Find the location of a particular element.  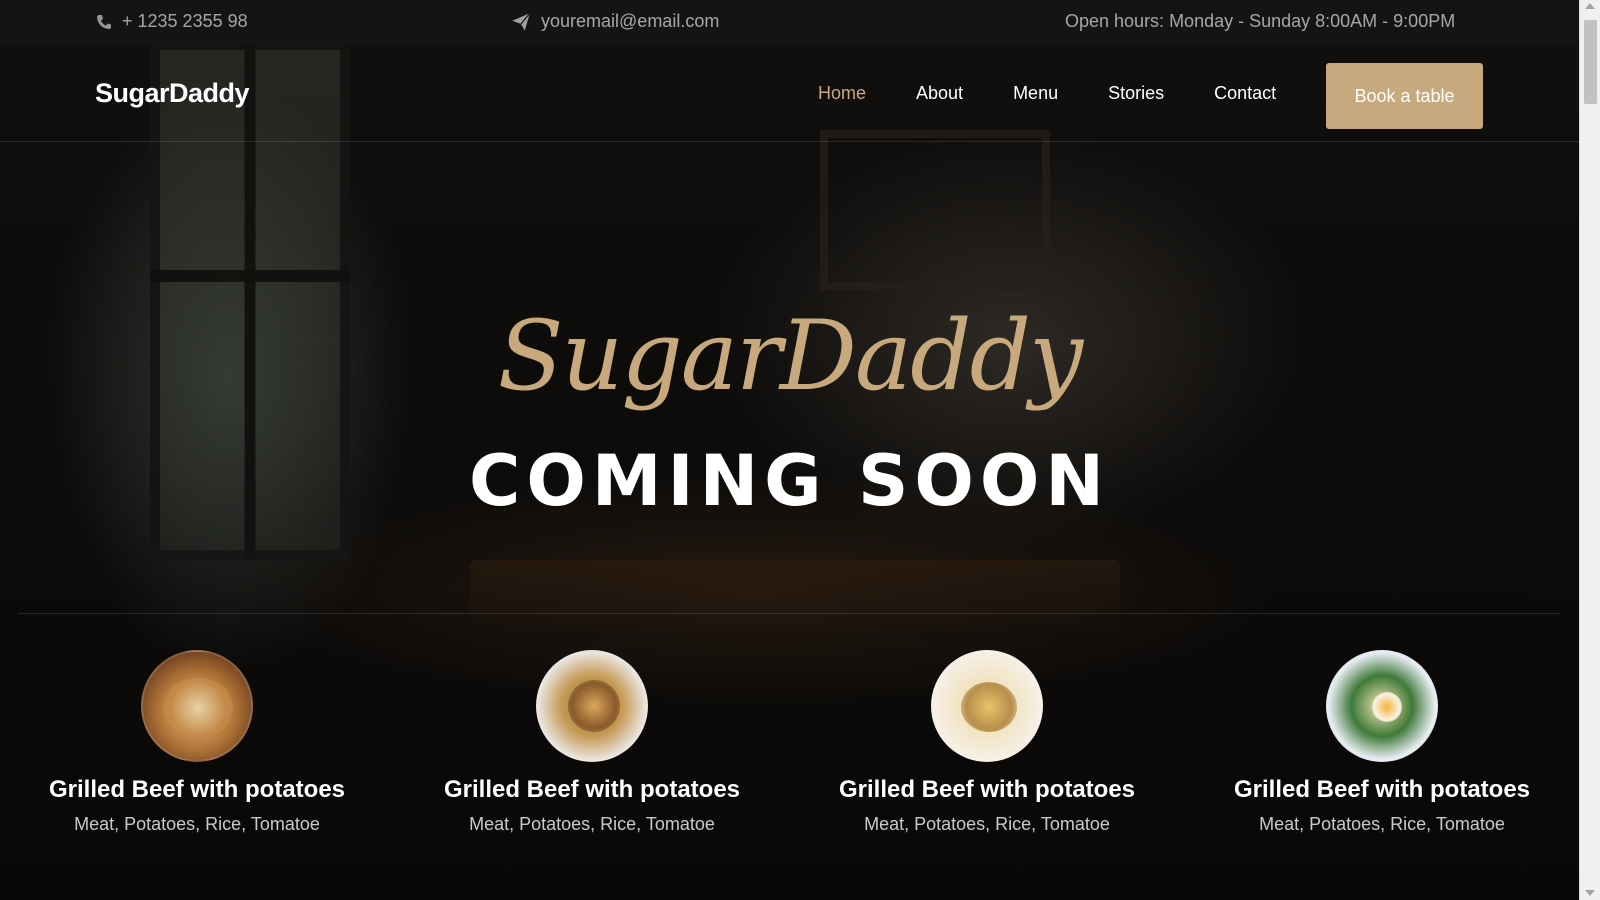

nav-contact: Contact is located at coordinates (1245, 93).